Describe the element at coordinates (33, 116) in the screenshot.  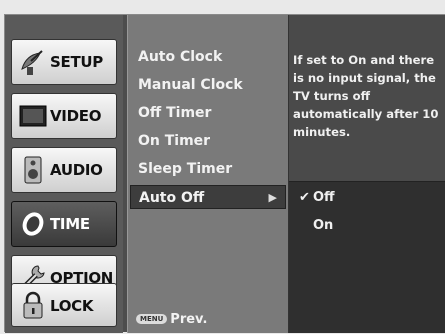
I see `monitor-icon` at that location.